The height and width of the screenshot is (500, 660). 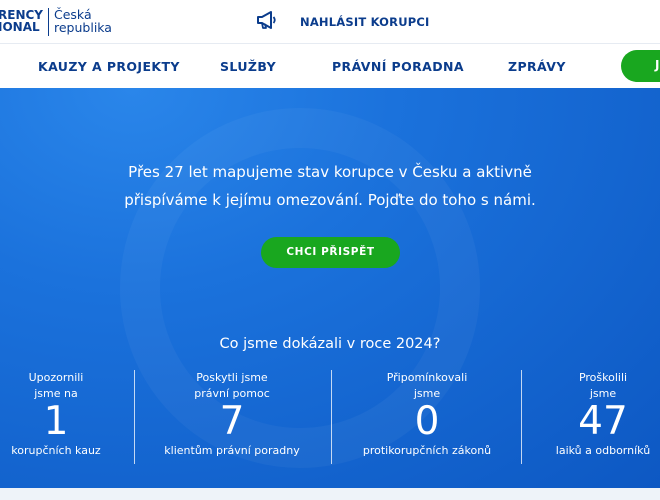 I want to click on logo: RENCY IONAL, so click(x=21, y=21).